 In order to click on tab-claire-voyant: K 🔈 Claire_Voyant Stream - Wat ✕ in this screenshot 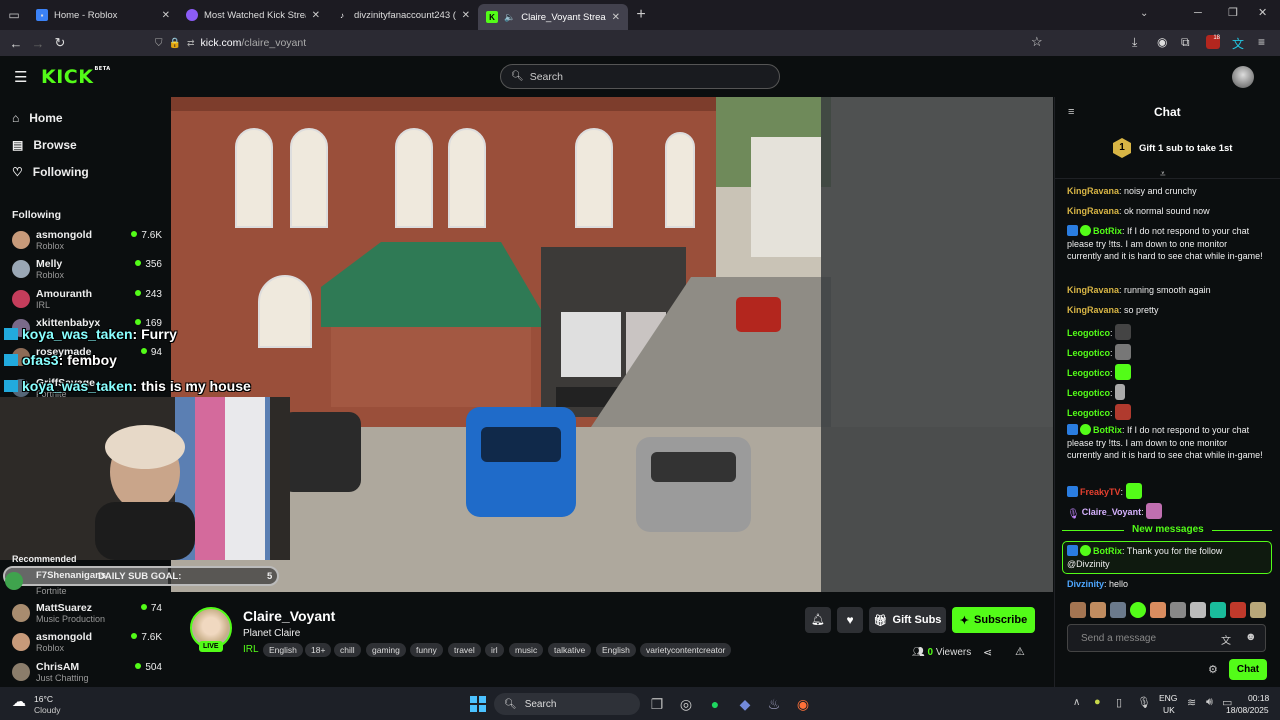, I will do `click(553, 17)`.